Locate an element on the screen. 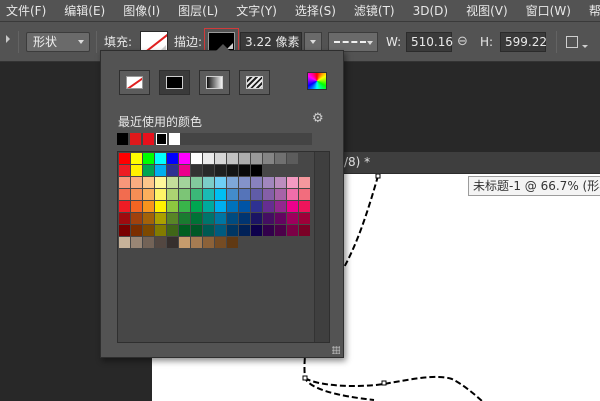 This screenshot has height=401, width=600. menu-edit: 编辑(E) is located at coordinates (84, 10).